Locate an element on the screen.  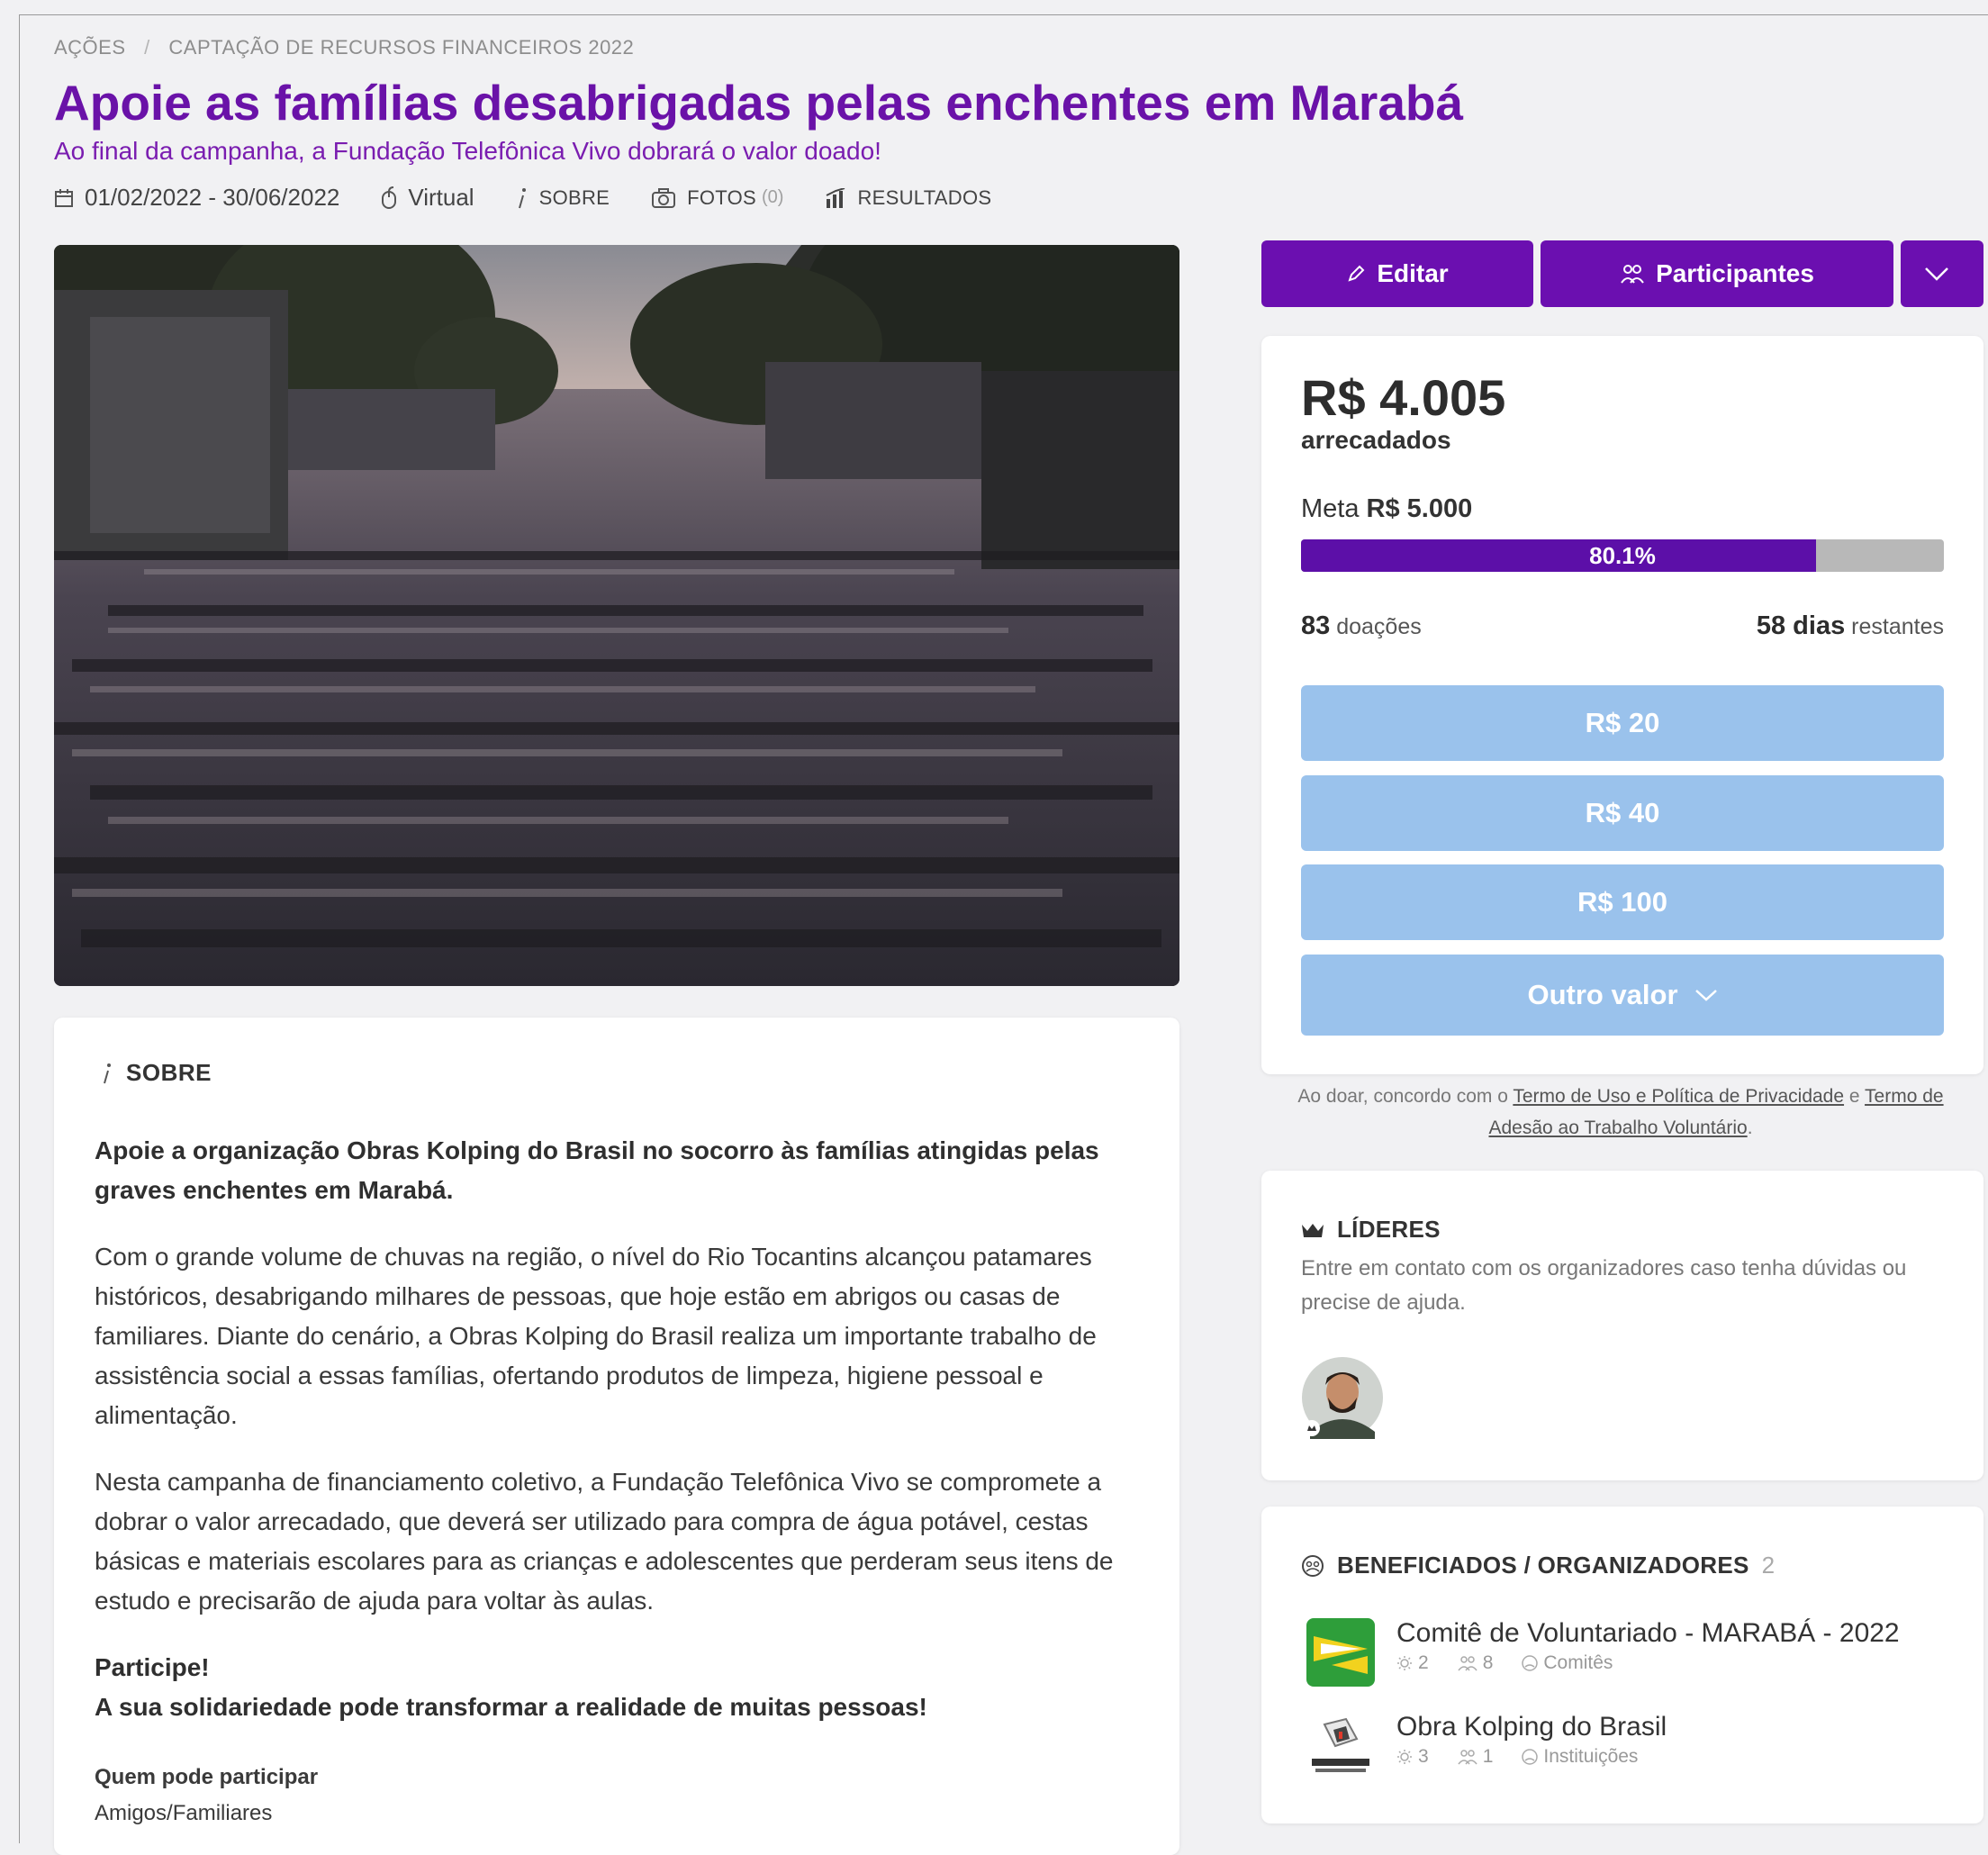
org-type: Instituições is located at coordinates (1591, 1756).